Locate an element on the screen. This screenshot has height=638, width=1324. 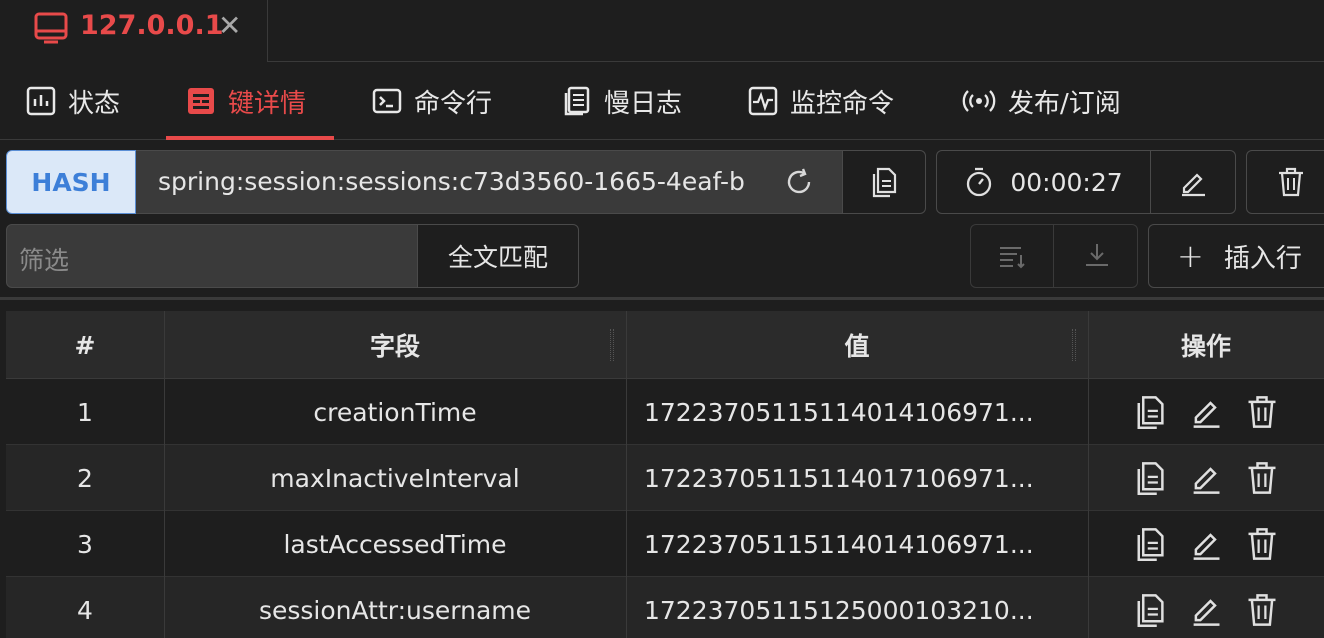
pulse-icon is located at coordinates (763, 101).